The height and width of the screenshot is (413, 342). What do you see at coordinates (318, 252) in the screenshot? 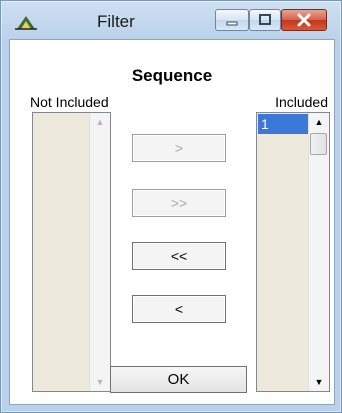
I see `included-scrollbar: ▲ ▼` at bounding box center [318, 252].